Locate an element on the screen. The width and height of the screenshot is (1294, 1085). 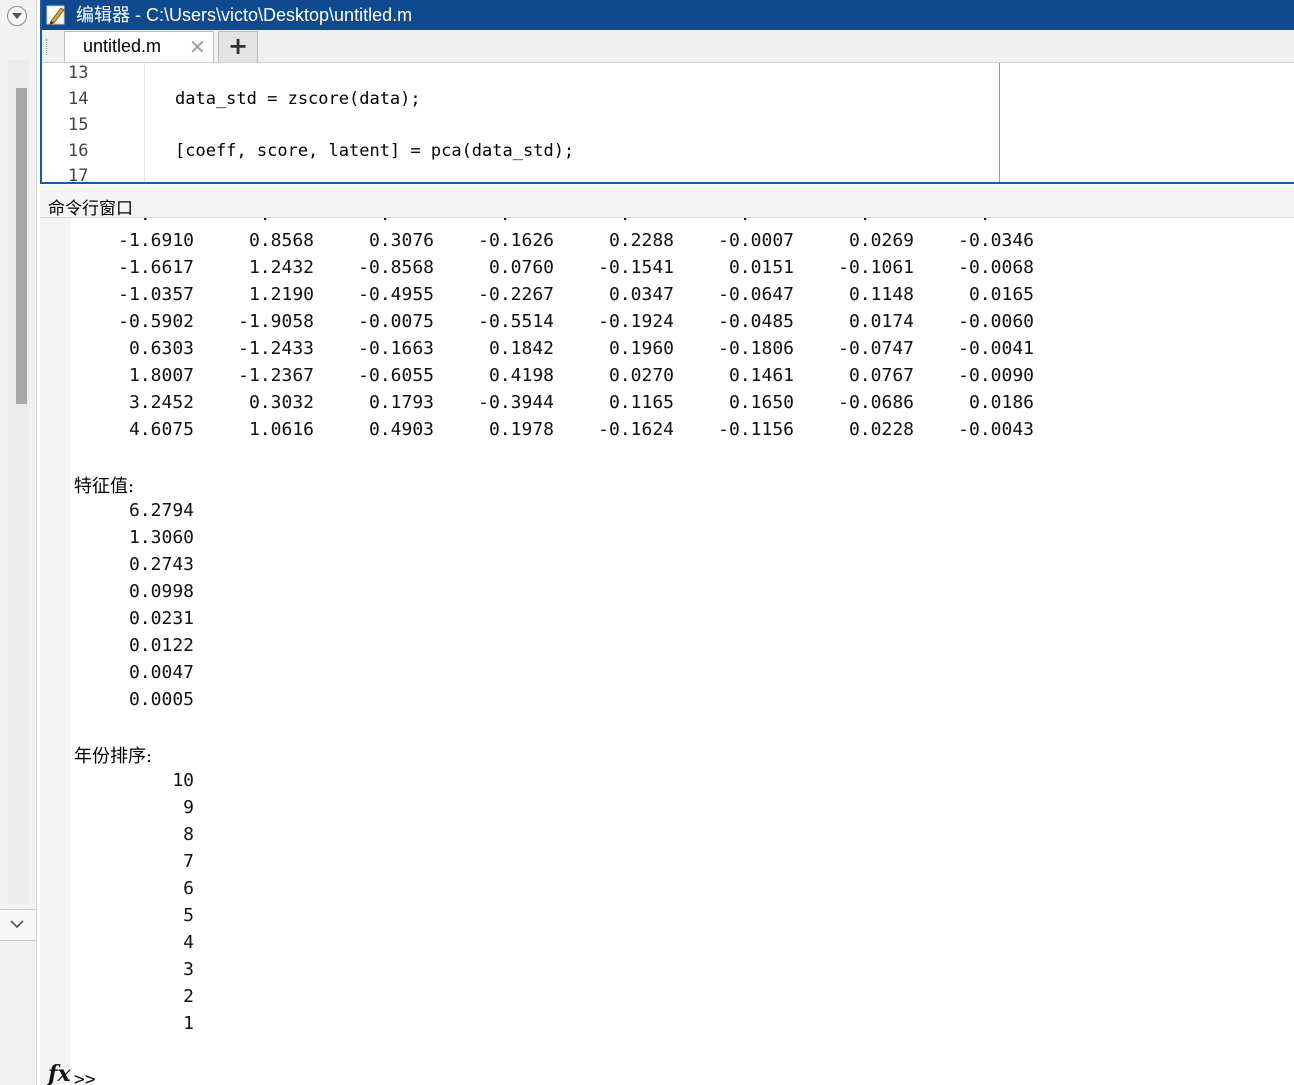
matrix-cell: 0.0269 is located at coordinates (881, 240).